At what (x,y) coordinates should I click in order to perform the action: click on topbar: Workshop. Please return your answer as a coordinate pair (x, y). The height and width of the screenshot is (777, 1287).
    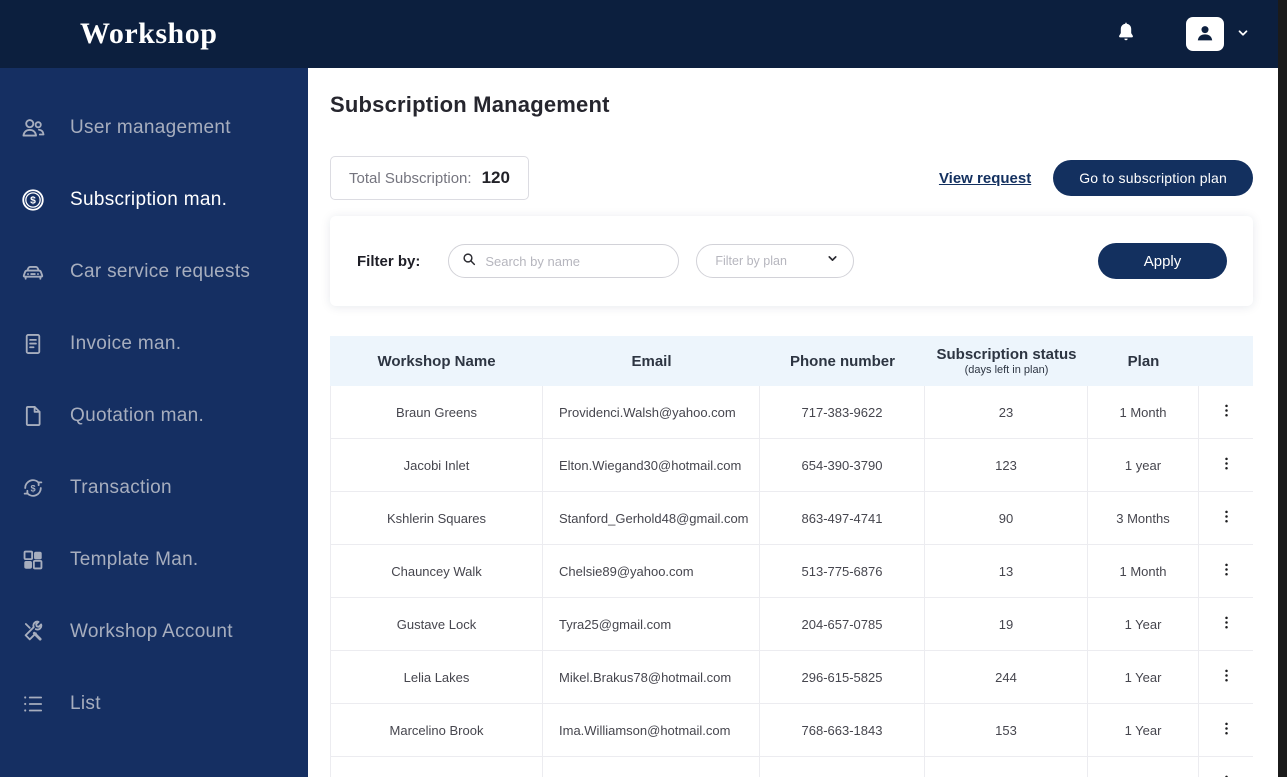
    Looking at the image, I should click on (639, 34).